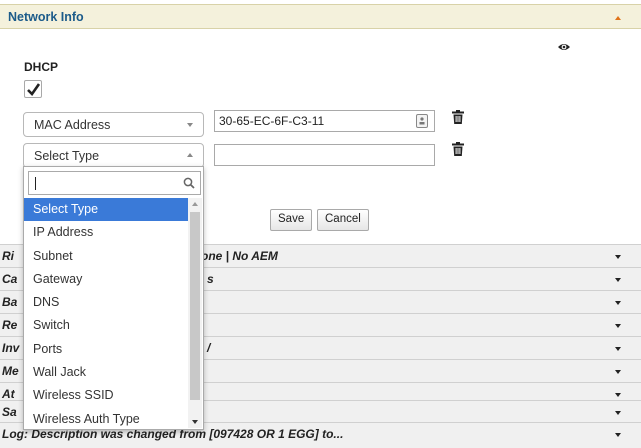  What do you see at coordinates (114, 183) in the screenshot?
I see `dropdown-search-input` at bounding box center [114, 183].